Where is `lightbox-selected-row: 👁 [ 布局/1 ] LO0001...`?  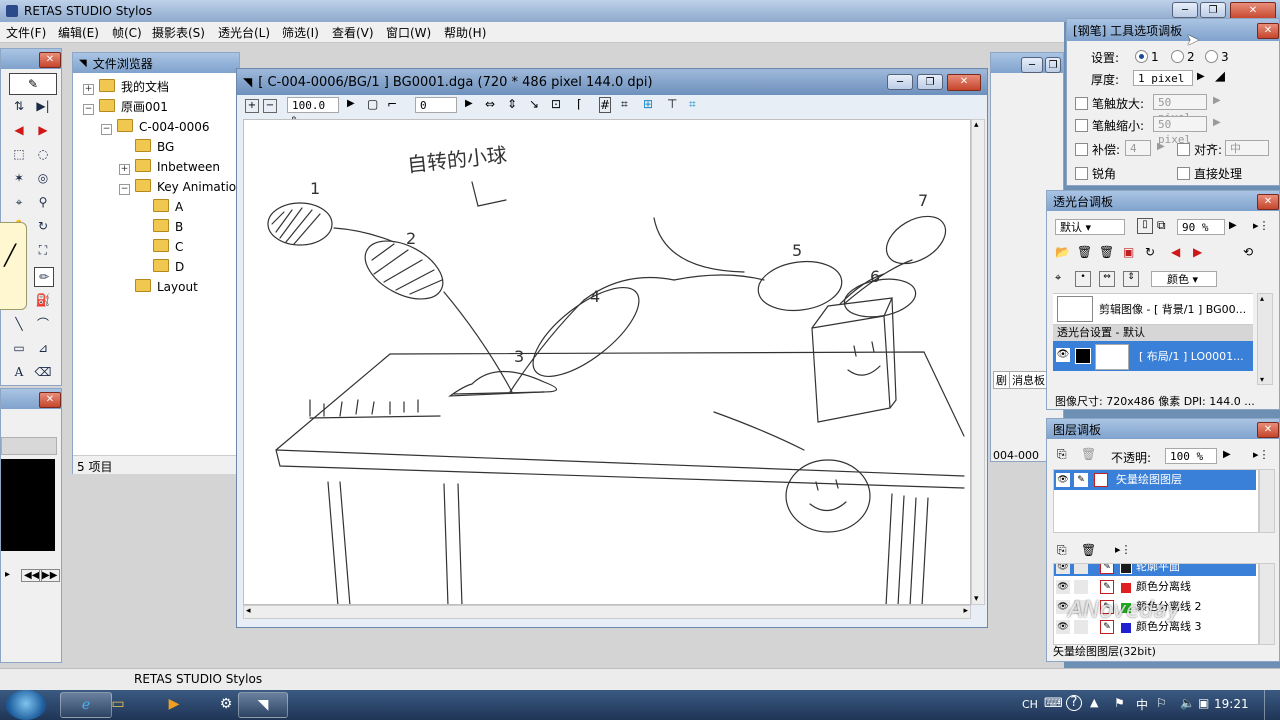 lightbox-selected-row: 👁 [ 布局/1 ] LO0001... is located at coordinates (1153, 356).